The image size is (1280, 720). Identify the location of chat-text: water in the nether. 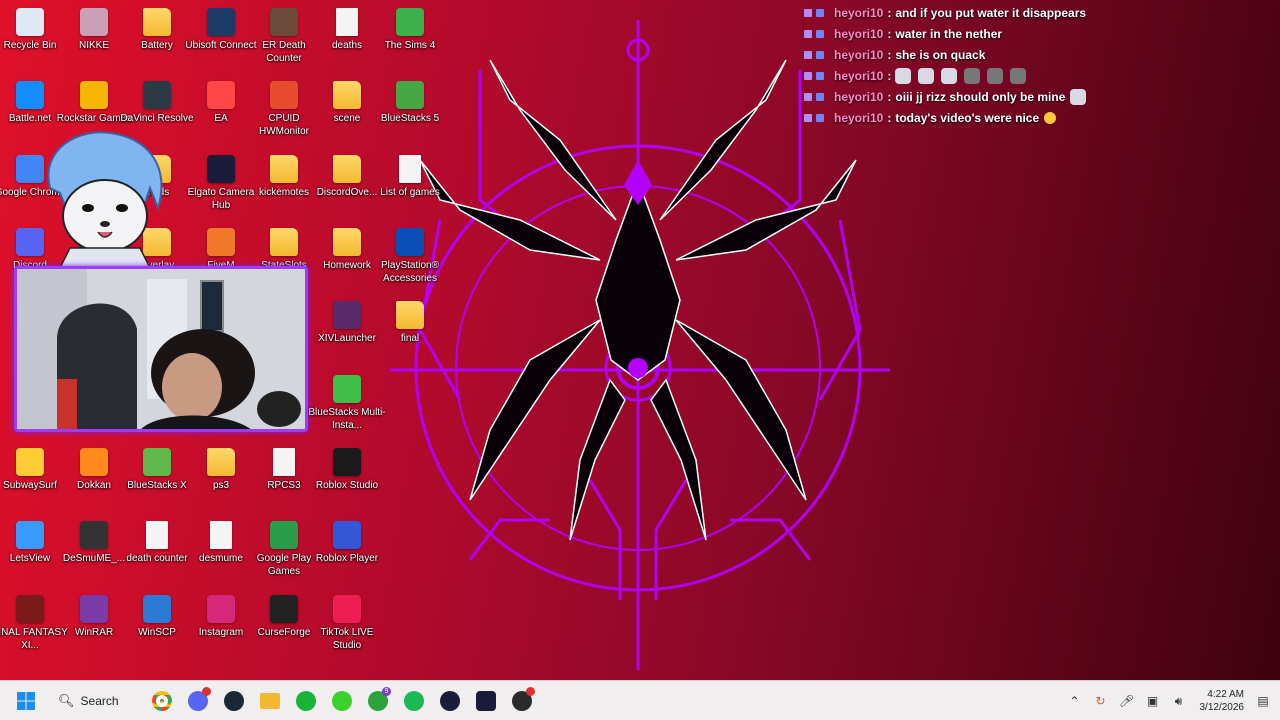
(949, 33).